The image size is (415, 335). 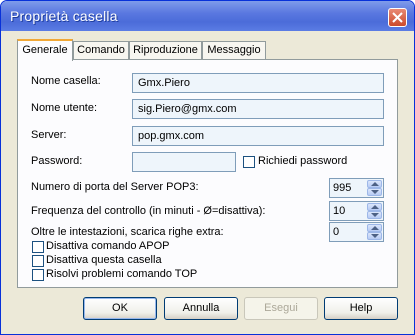 What do you see at coordinates (45, 50) in the screenshot?
I see `tab-generale: Generale` at bounding box center [45, 50].